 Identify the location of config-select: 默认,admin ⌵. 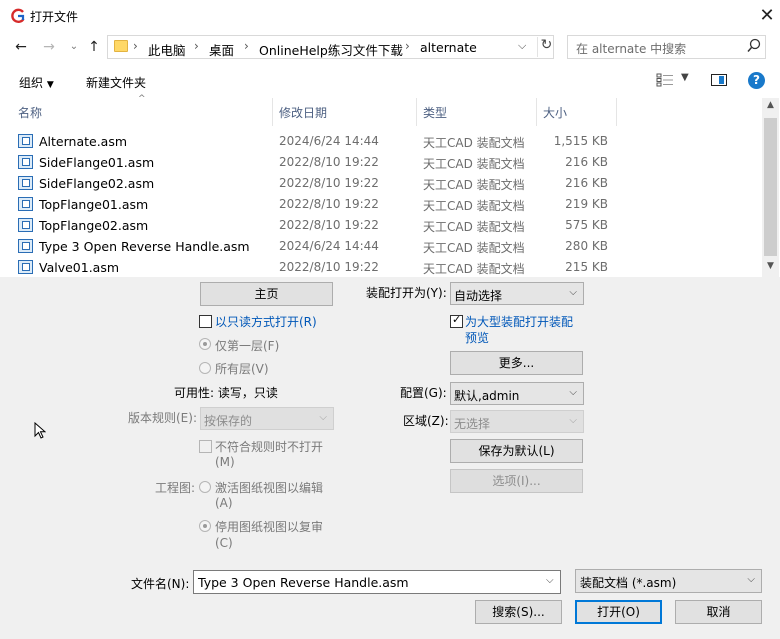
(517, 393).